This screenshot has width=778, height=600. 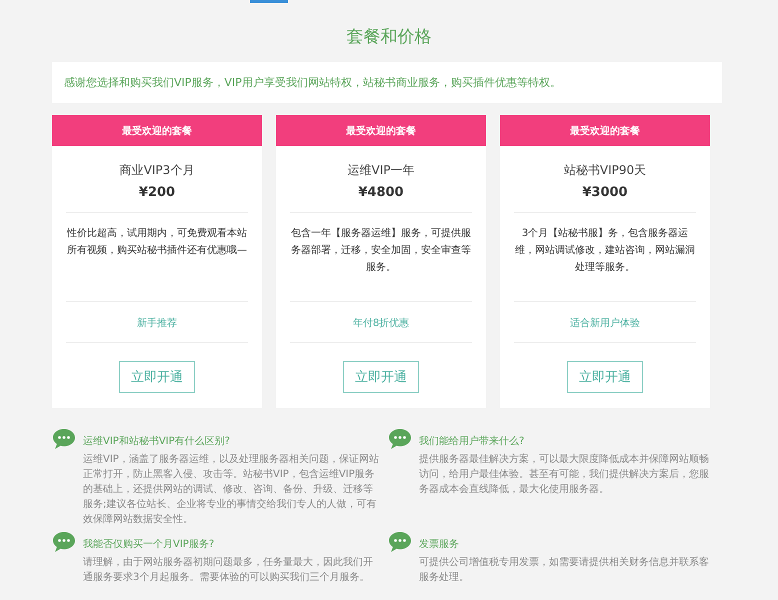 I want to click on plan-description: 3个月【站秘书服】务，包含服务器运维，网站调试修改，建站咨询，网站漏洞处理等服务。, so click(x=605, y=250).